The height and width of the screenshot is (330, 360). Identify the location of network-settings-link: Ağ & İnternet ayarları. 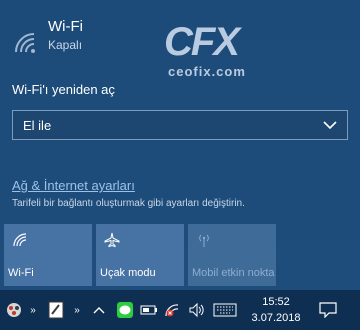
(73, 185).